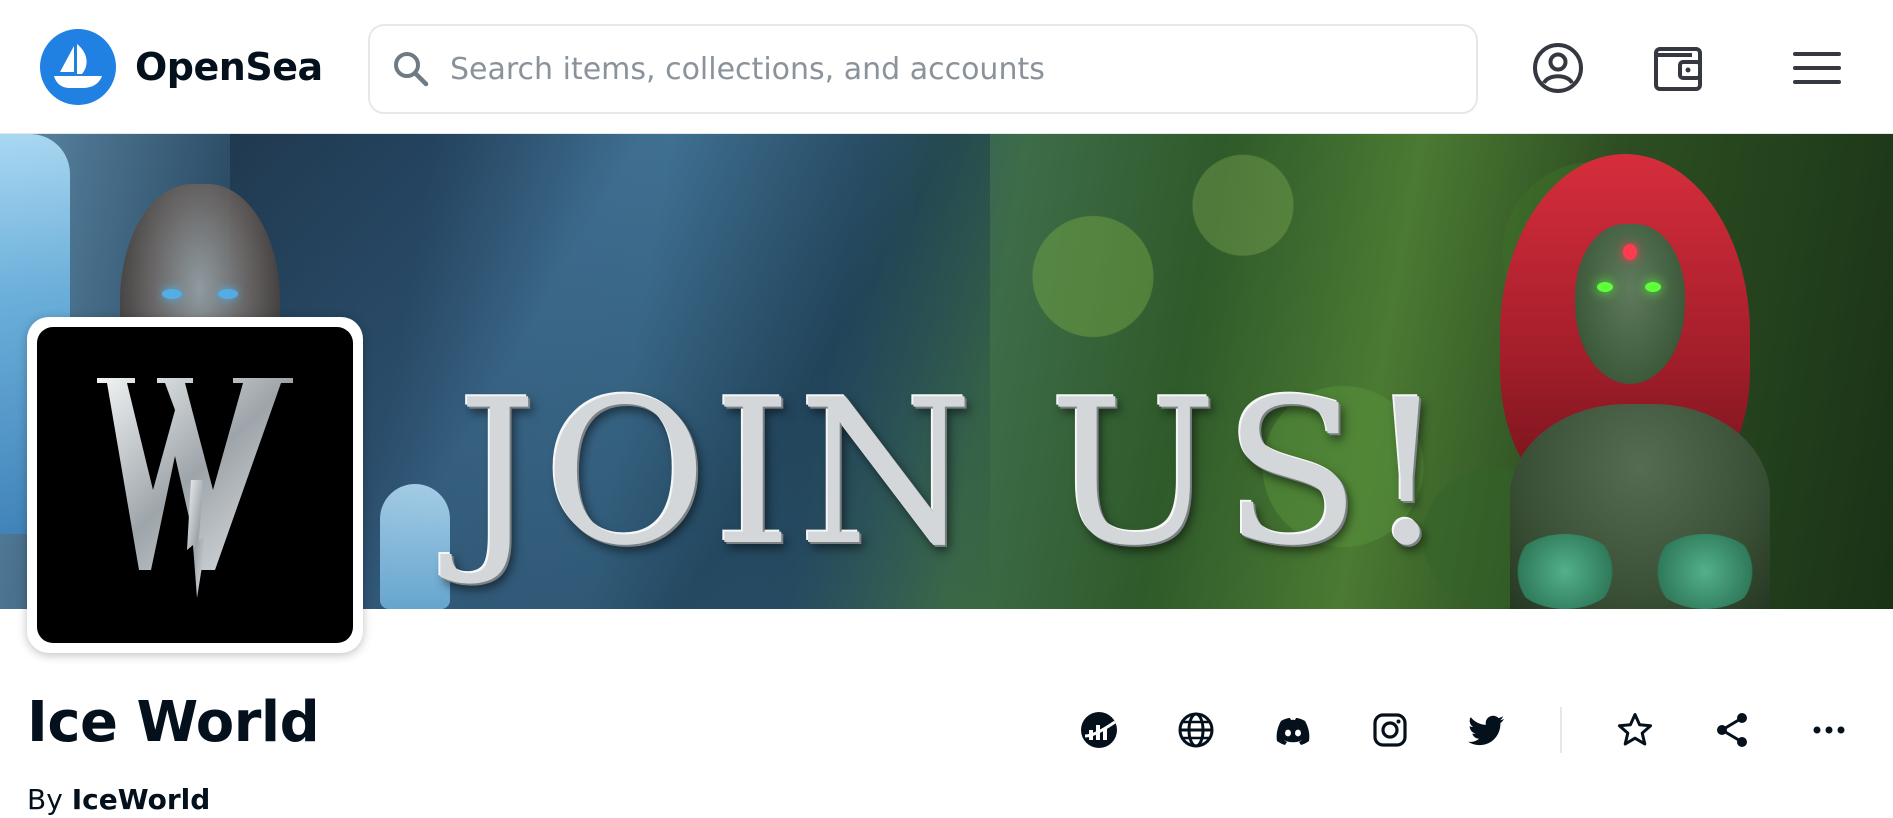 This screenshot has width=1893, height=818. I want to click on discord-link-button, so click(1293, 730).